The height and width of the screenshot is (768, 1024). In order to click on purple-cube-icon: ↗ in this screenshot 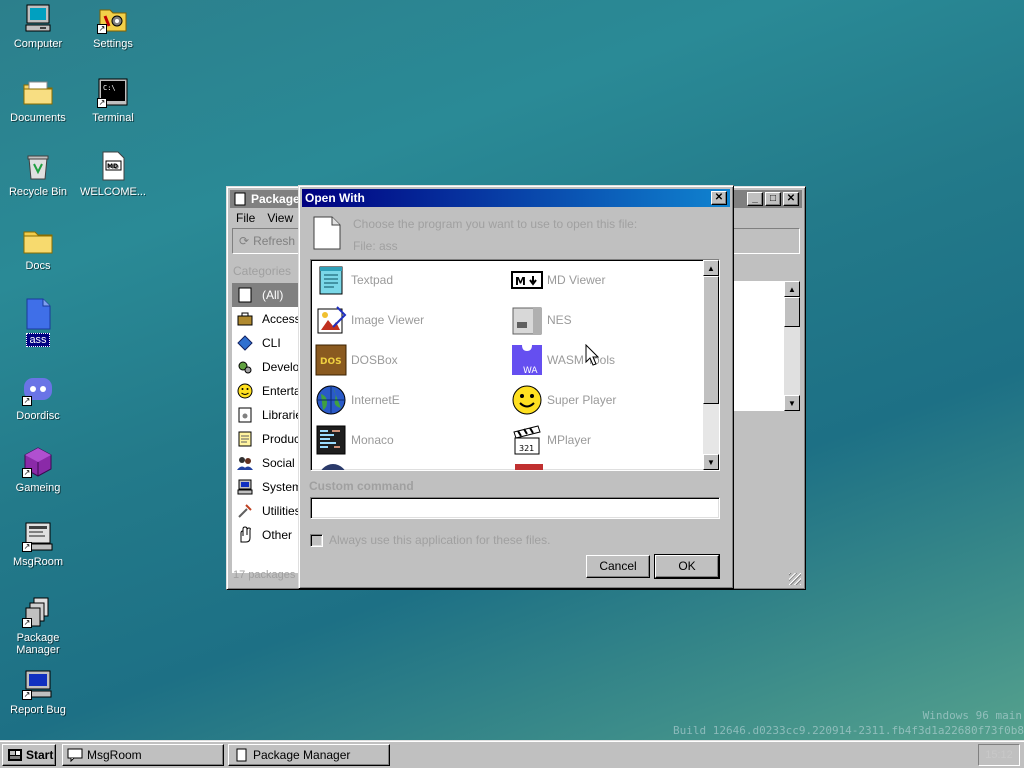, I will do `click(38, 462)`.